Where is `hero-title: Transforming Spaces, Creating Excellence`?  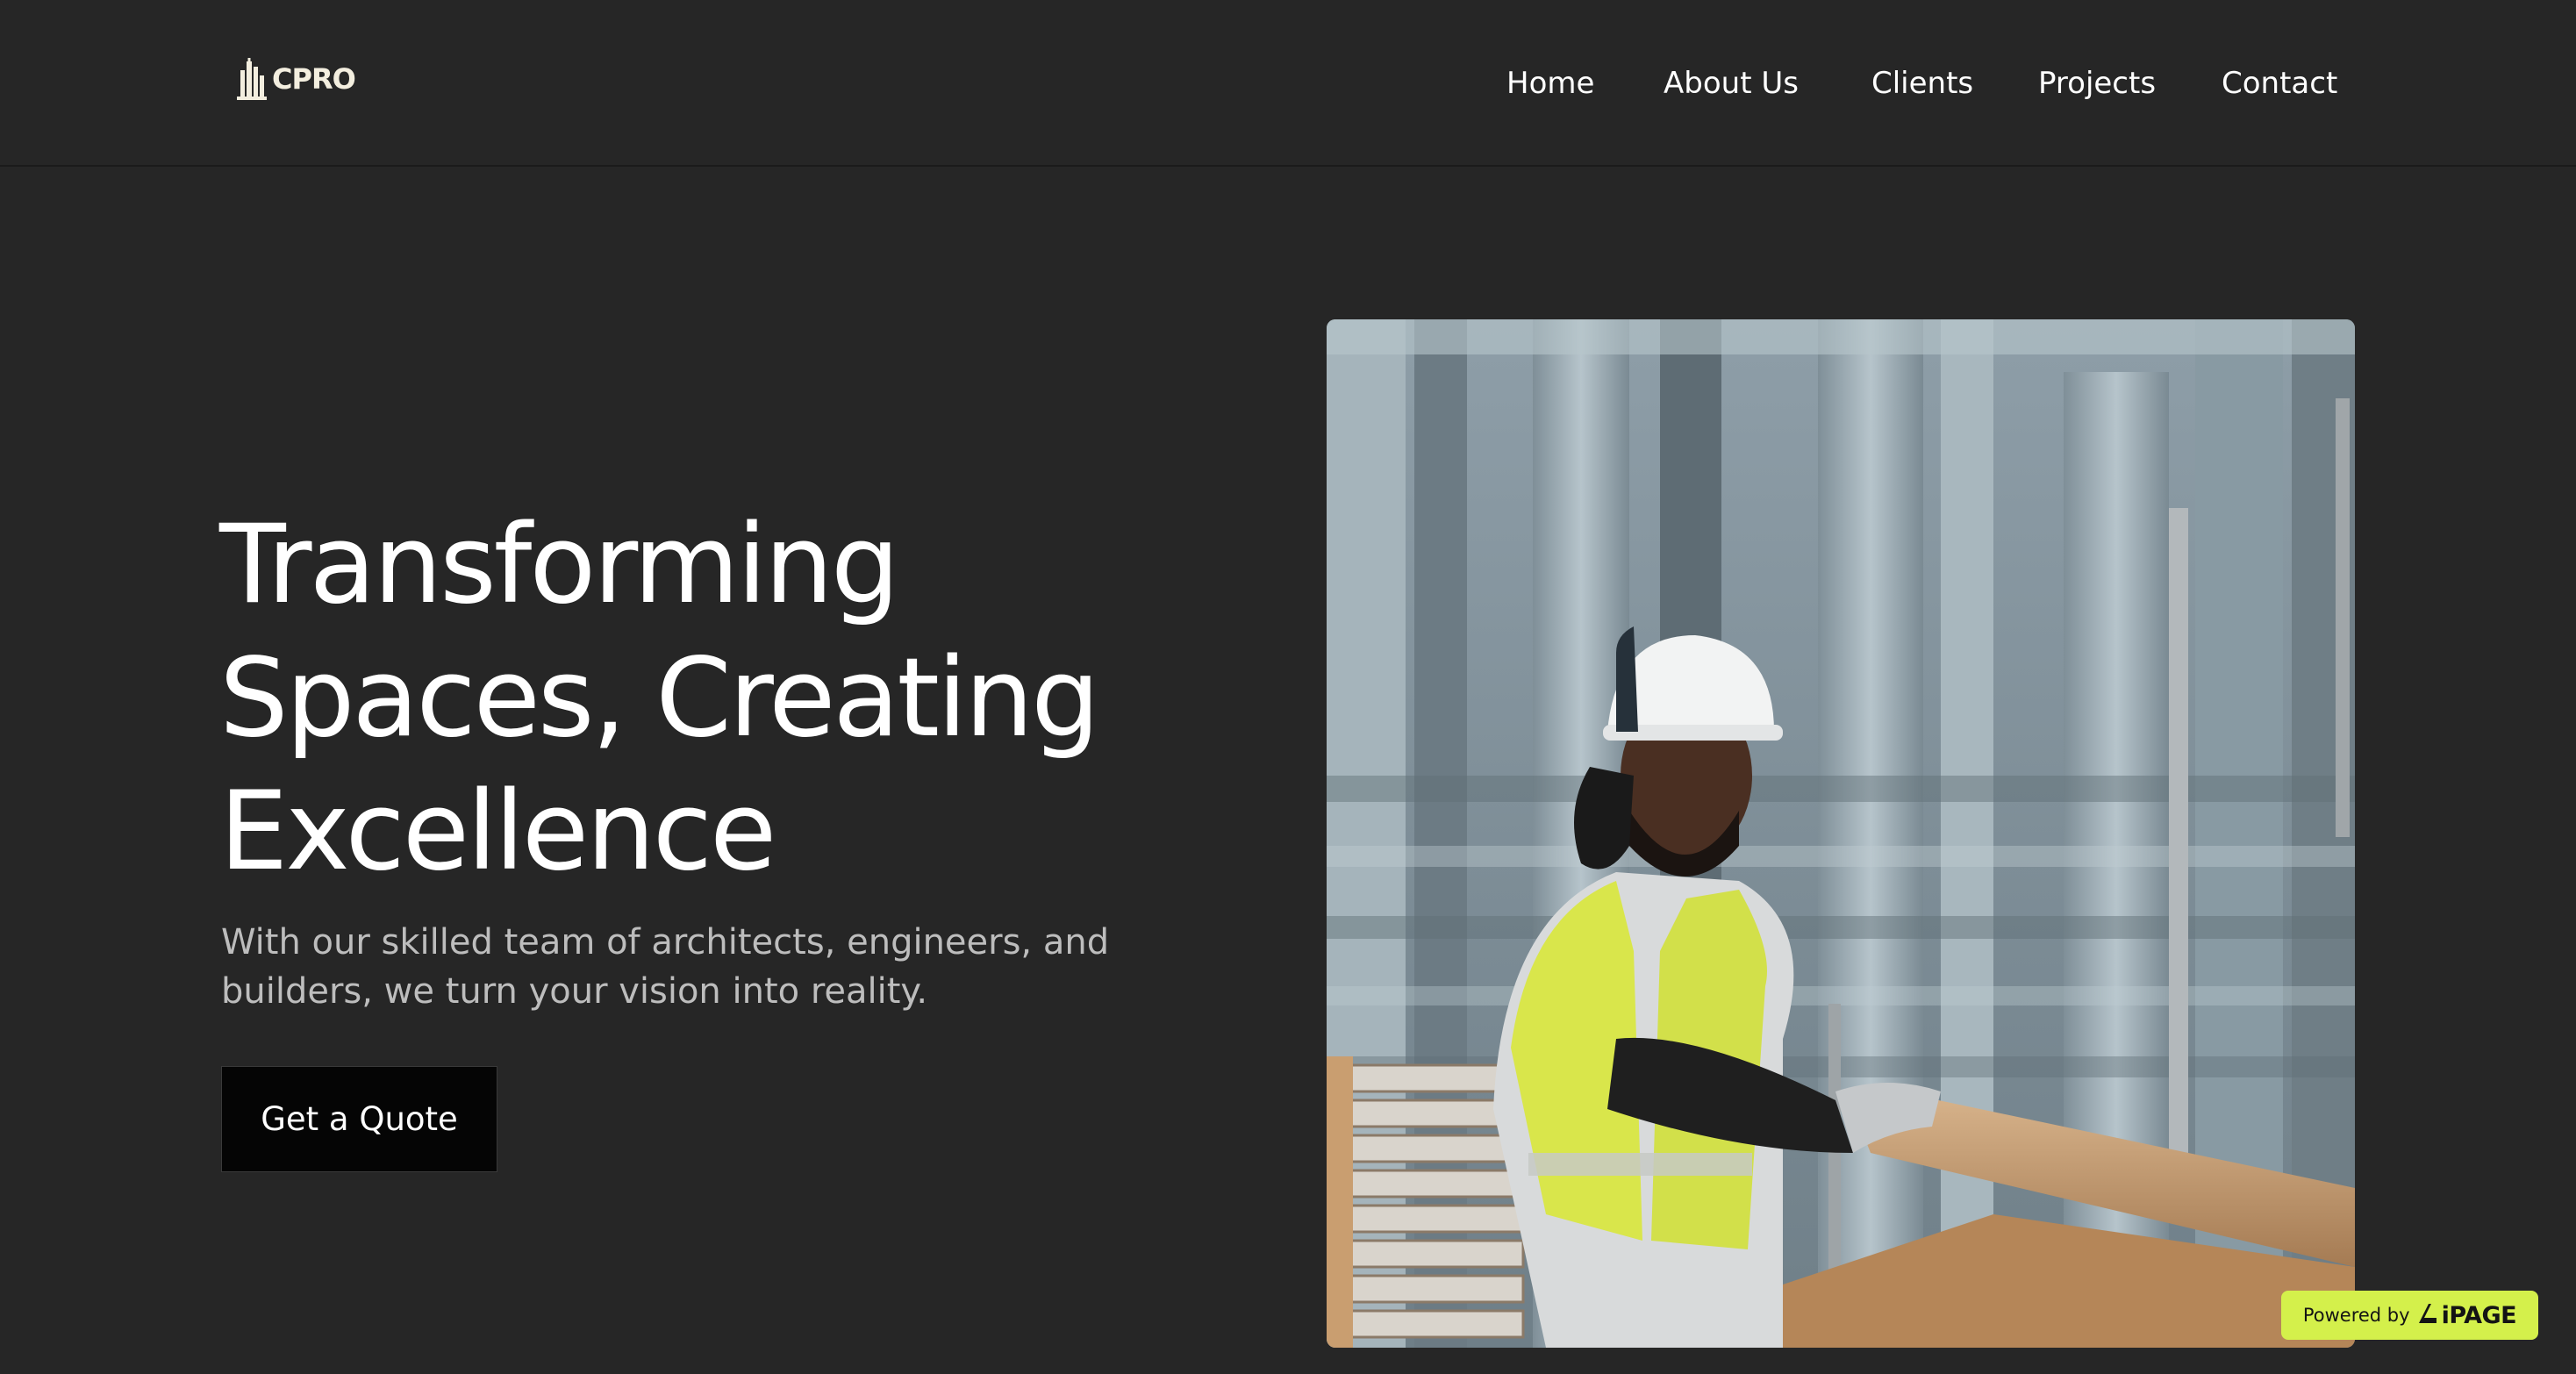
hero-title: Transforming Spaces, Creating Excellence is located at coordinates (701, 698).